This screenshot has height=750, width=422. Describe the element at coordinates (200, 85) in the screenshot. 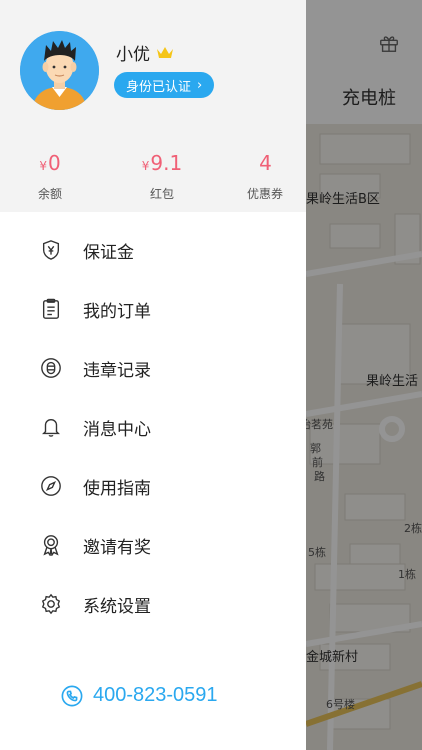

I see `chevron-right-icon: ›` at that location.